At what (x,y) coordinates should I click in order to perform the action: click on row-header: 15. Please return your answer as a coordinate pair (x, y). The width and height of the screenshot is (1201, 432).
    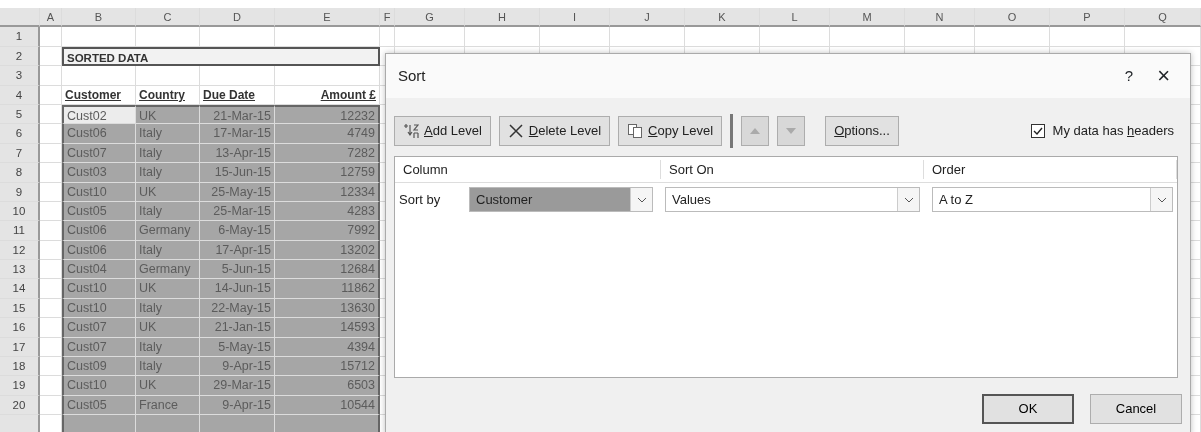
    Looking at the image, I should click on (20, 308).